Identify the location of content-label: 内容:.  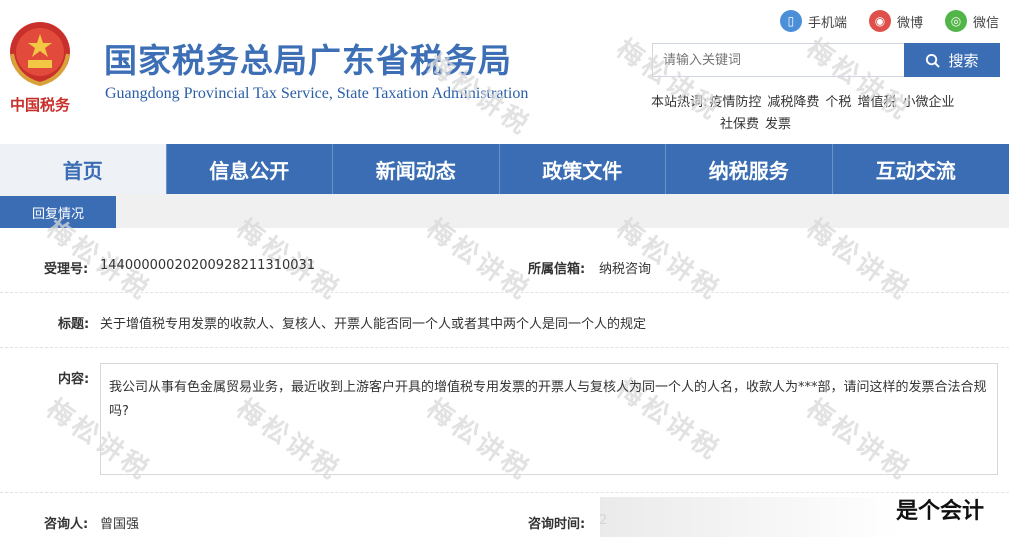
(74, 379).